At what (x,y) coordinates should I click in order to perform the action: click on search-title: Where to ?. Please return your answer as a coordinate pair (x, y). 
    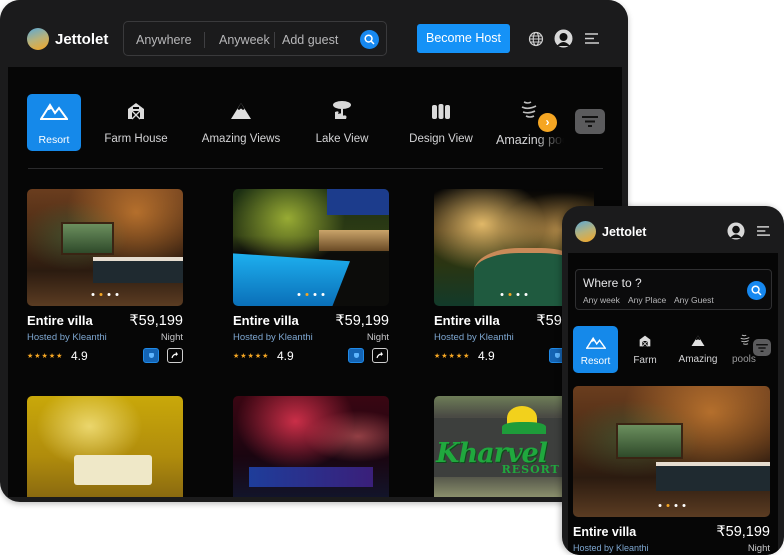
    Looking at the image, I should click on (612, 283).